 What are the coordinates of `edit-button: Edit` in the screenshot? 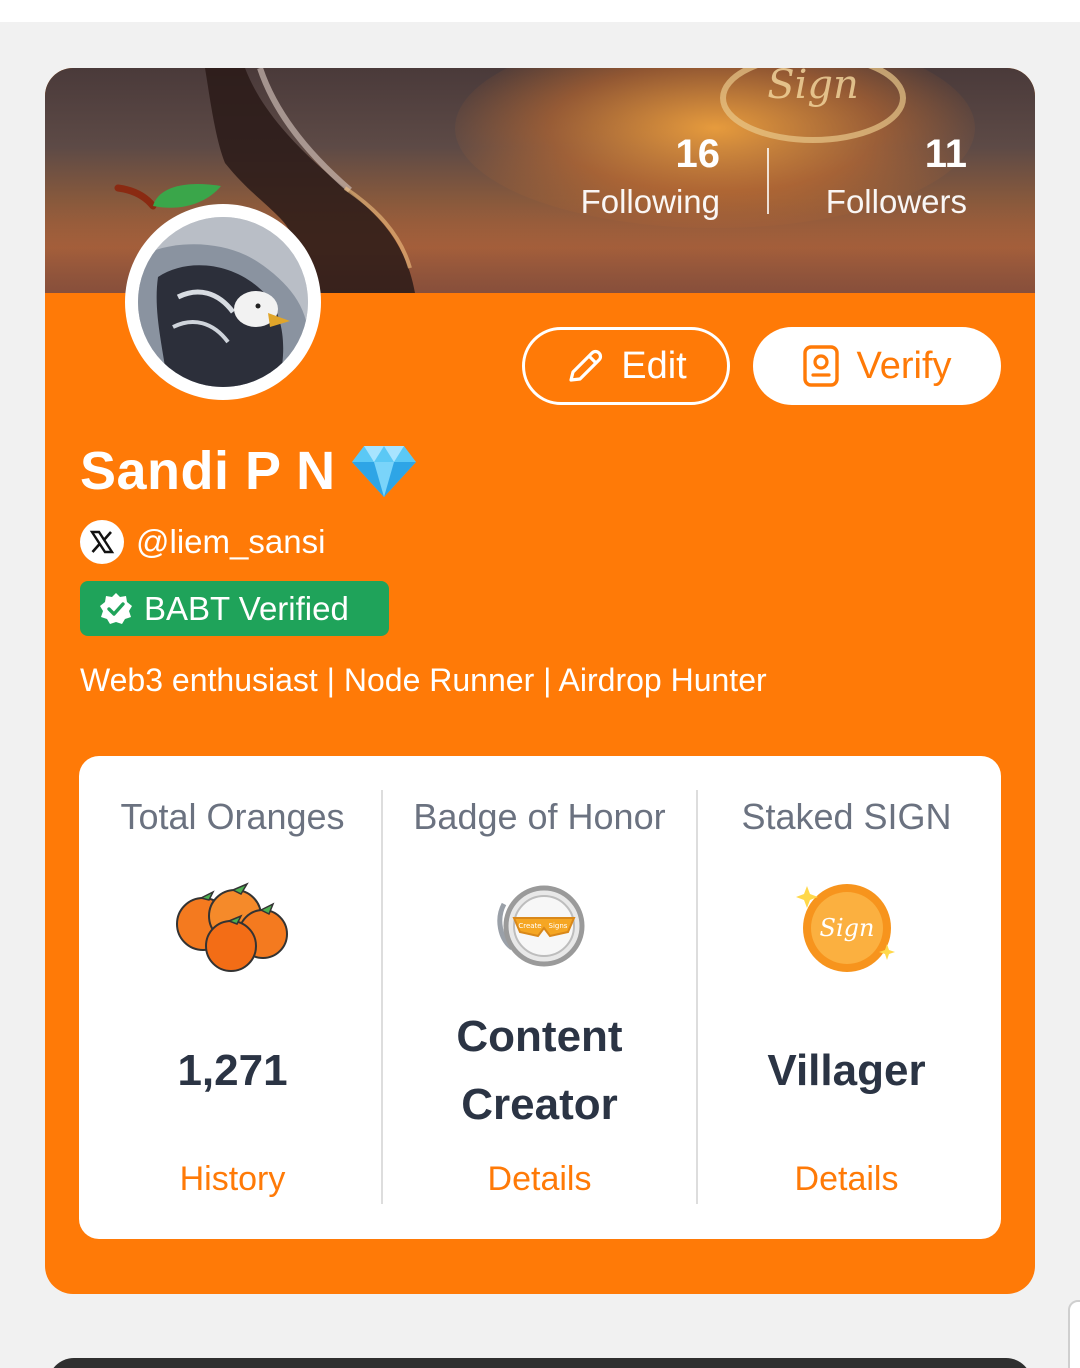 It's located at (626, 366).